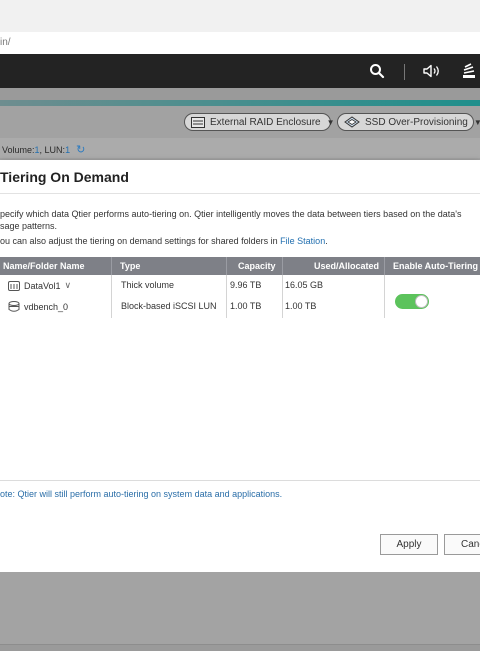 Image resolution: width=480 pixels, height=651 pixels. What do you see at coordinates (377, 71) in the screenshot?
I see `search-icon` at bounding box center [377, 71].